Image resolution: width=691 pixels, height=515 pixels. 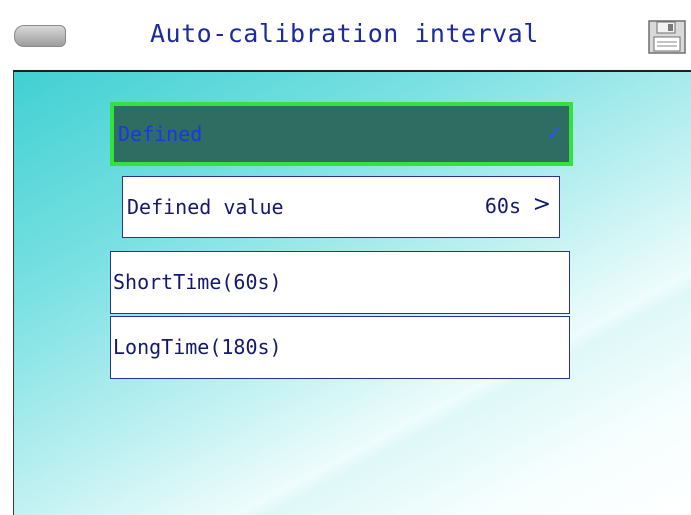 I want to click on option-short-time: ShortTime(60s), so click(x=340, y=282).